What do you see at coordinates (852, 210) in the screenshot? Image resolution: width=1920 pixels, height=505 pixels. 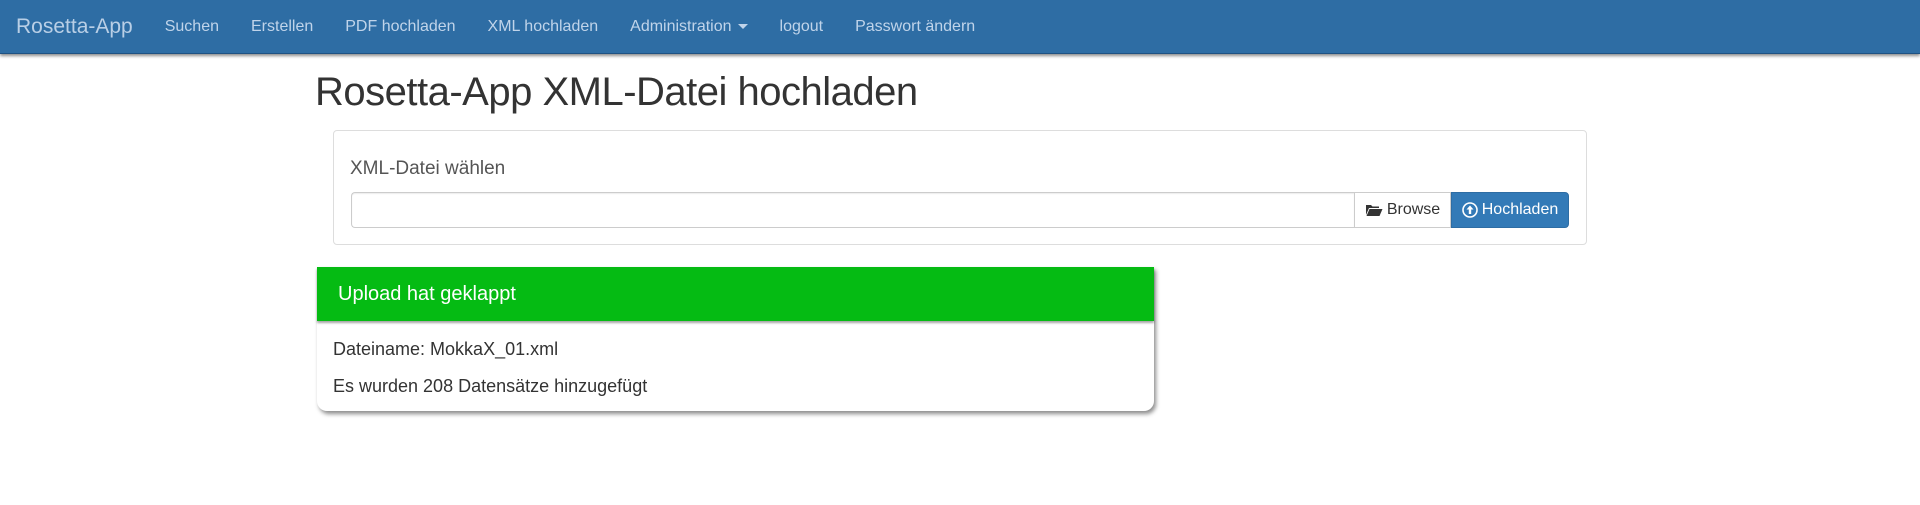 I see `file-path-input` at bounding box center [852, 210].